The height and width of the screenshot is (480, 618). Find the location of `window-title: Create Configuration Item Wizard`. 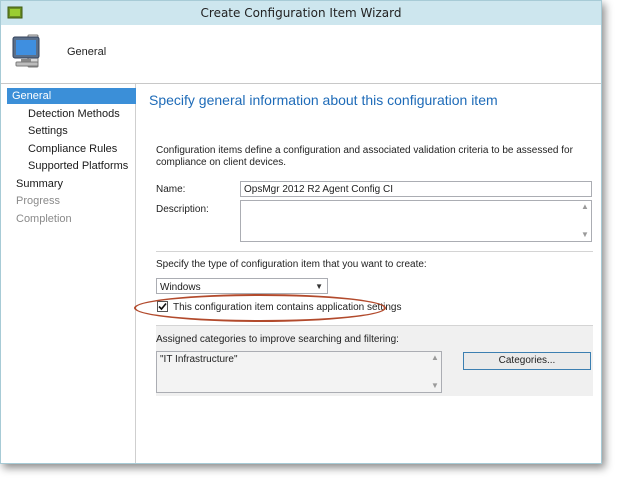

window-title: Create Configuration Item Wizard is located at coordinates (301, 13).